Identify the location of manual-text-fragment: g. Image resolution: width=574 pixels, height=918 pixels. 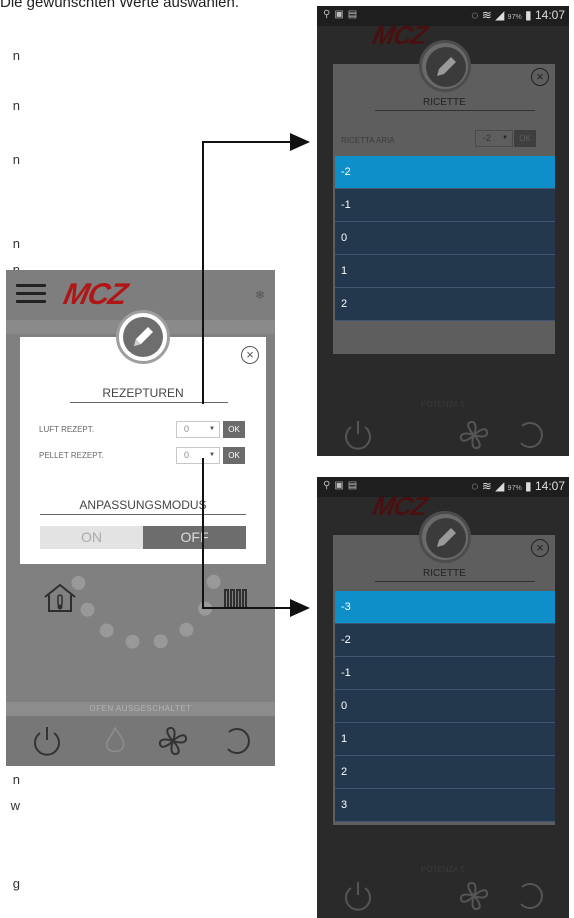
(16, 883).